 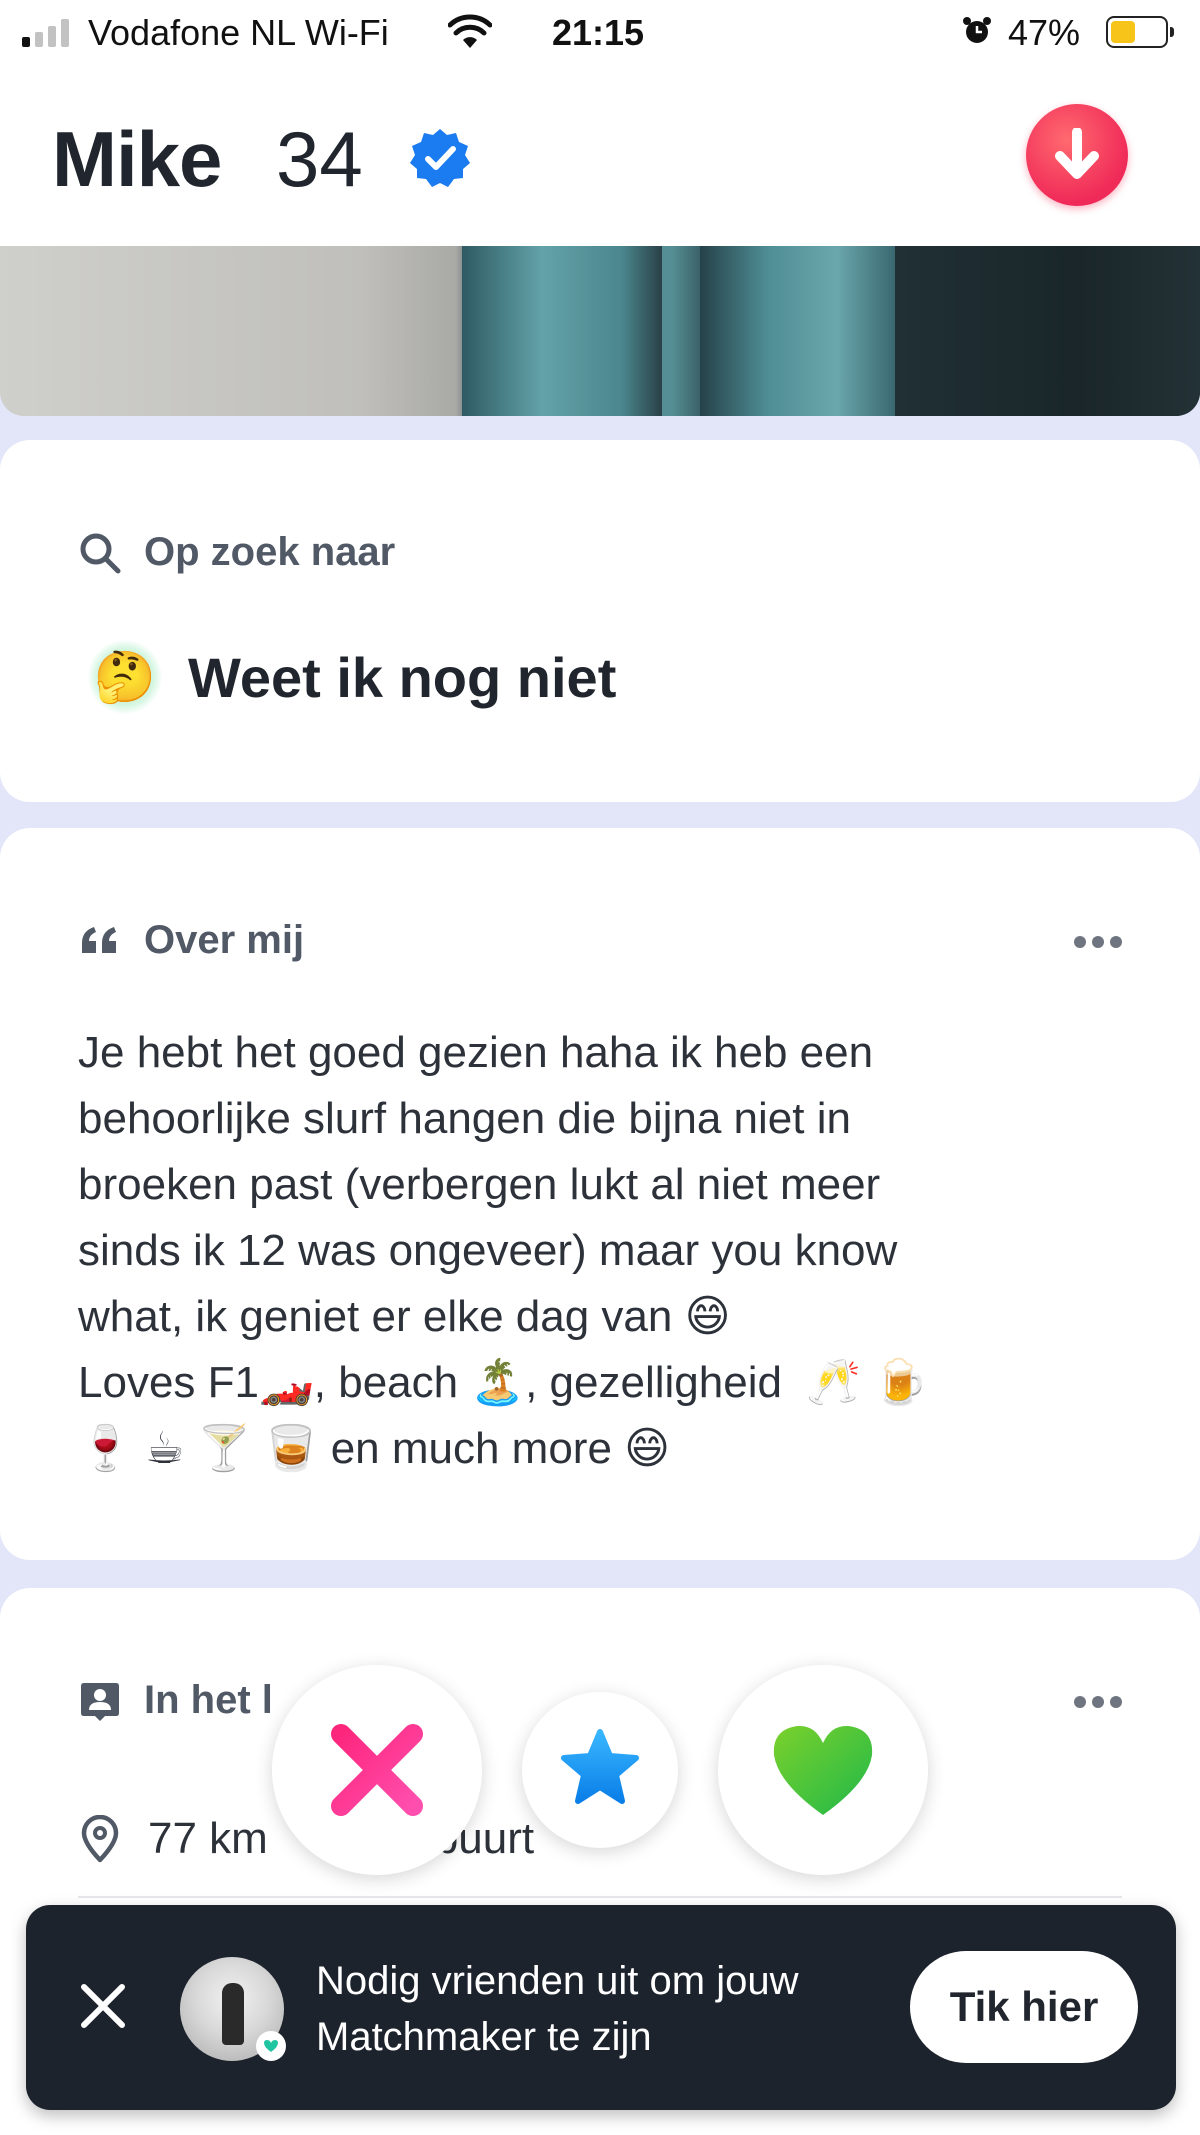 What do you see at coordinates (470, 31) in the screenshot?
I see `wifi-icon` at bounding box center [470, 31].